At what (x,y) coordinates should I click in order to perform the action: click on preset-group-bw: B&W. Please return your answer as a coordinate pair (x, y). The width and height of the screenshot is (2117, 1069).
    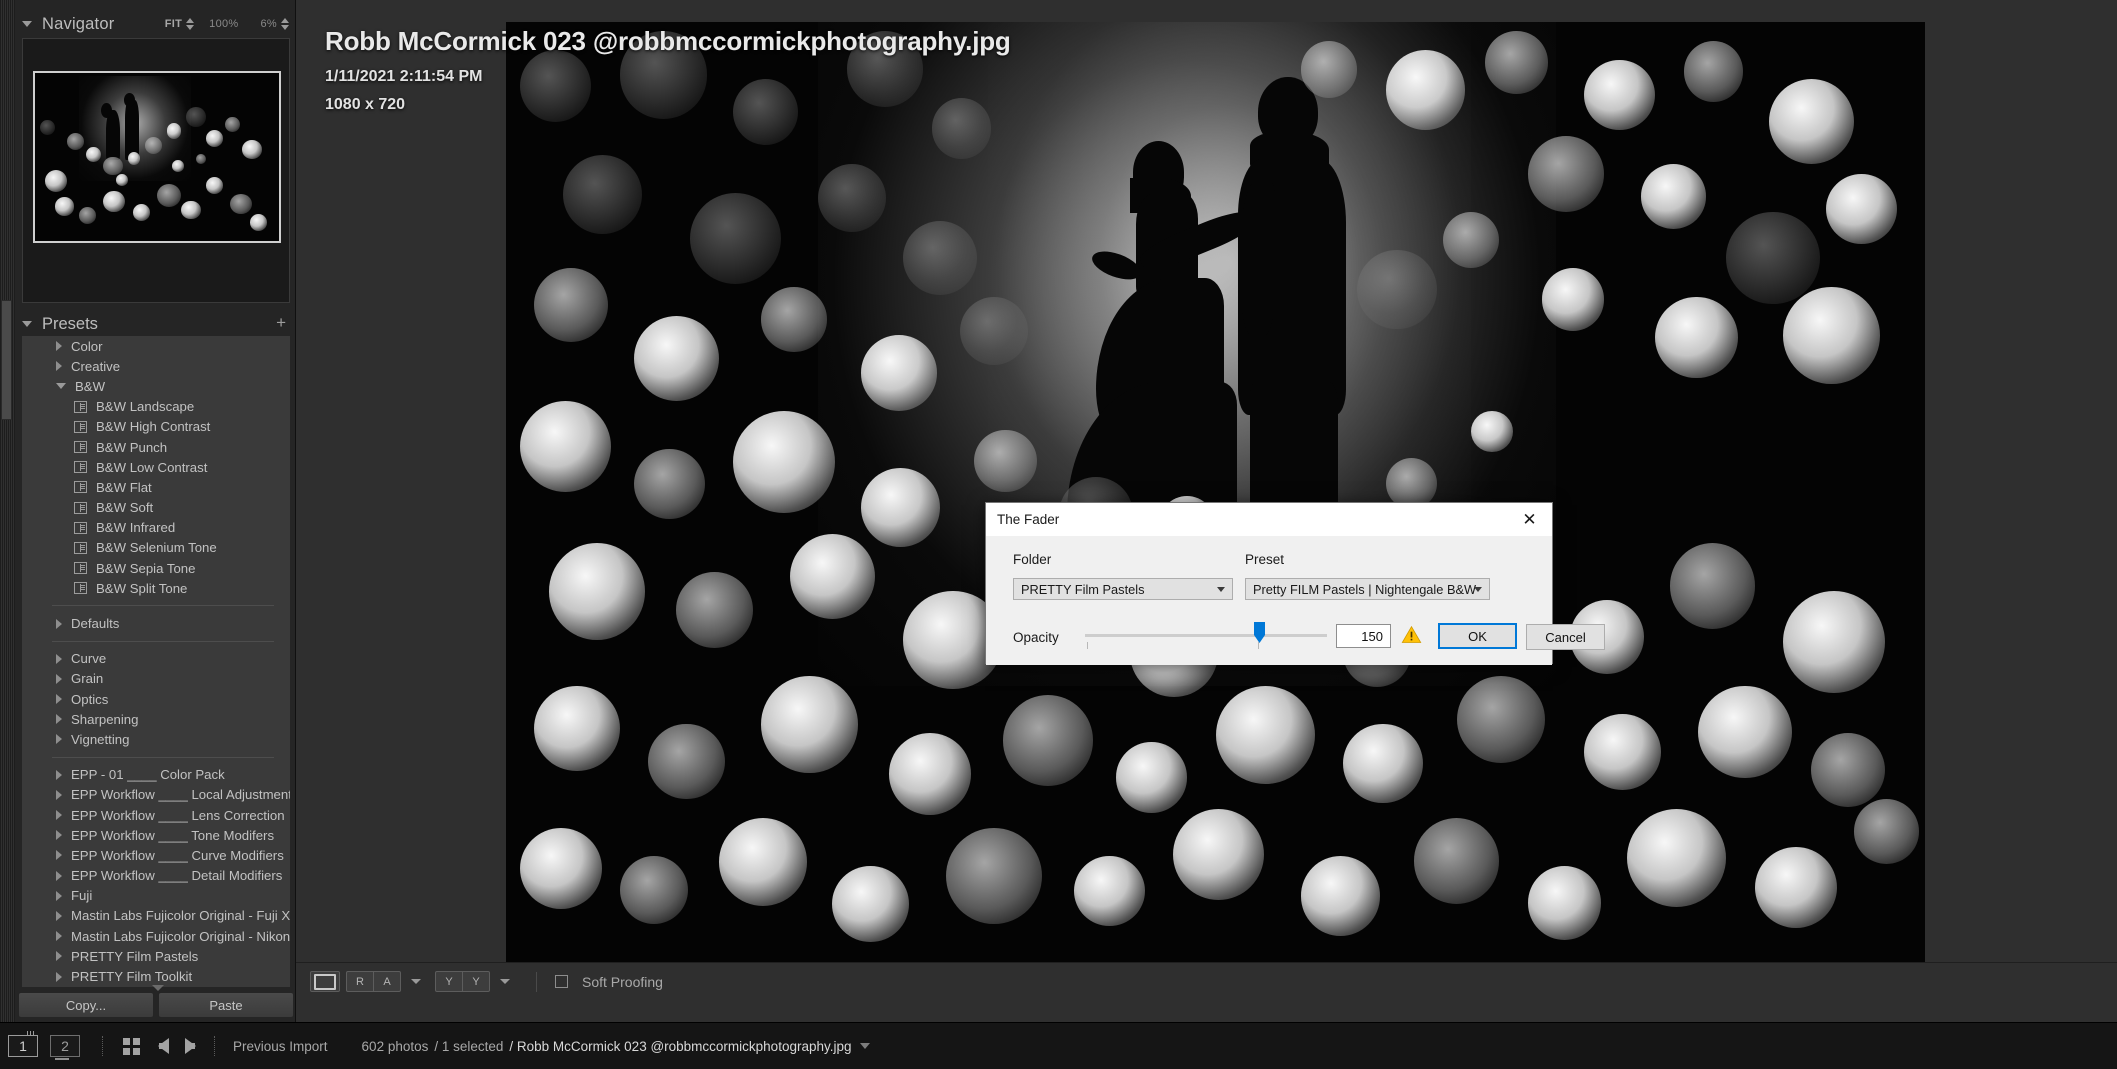
    Looking at the image, I should click on (156, 386).